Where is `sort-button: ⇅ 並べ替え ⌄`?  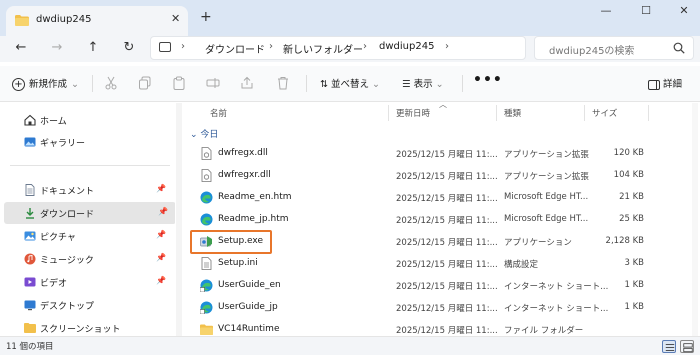
sort-button: ⇅ 並べ替え ⌄ is located at coordinates (350, 83).